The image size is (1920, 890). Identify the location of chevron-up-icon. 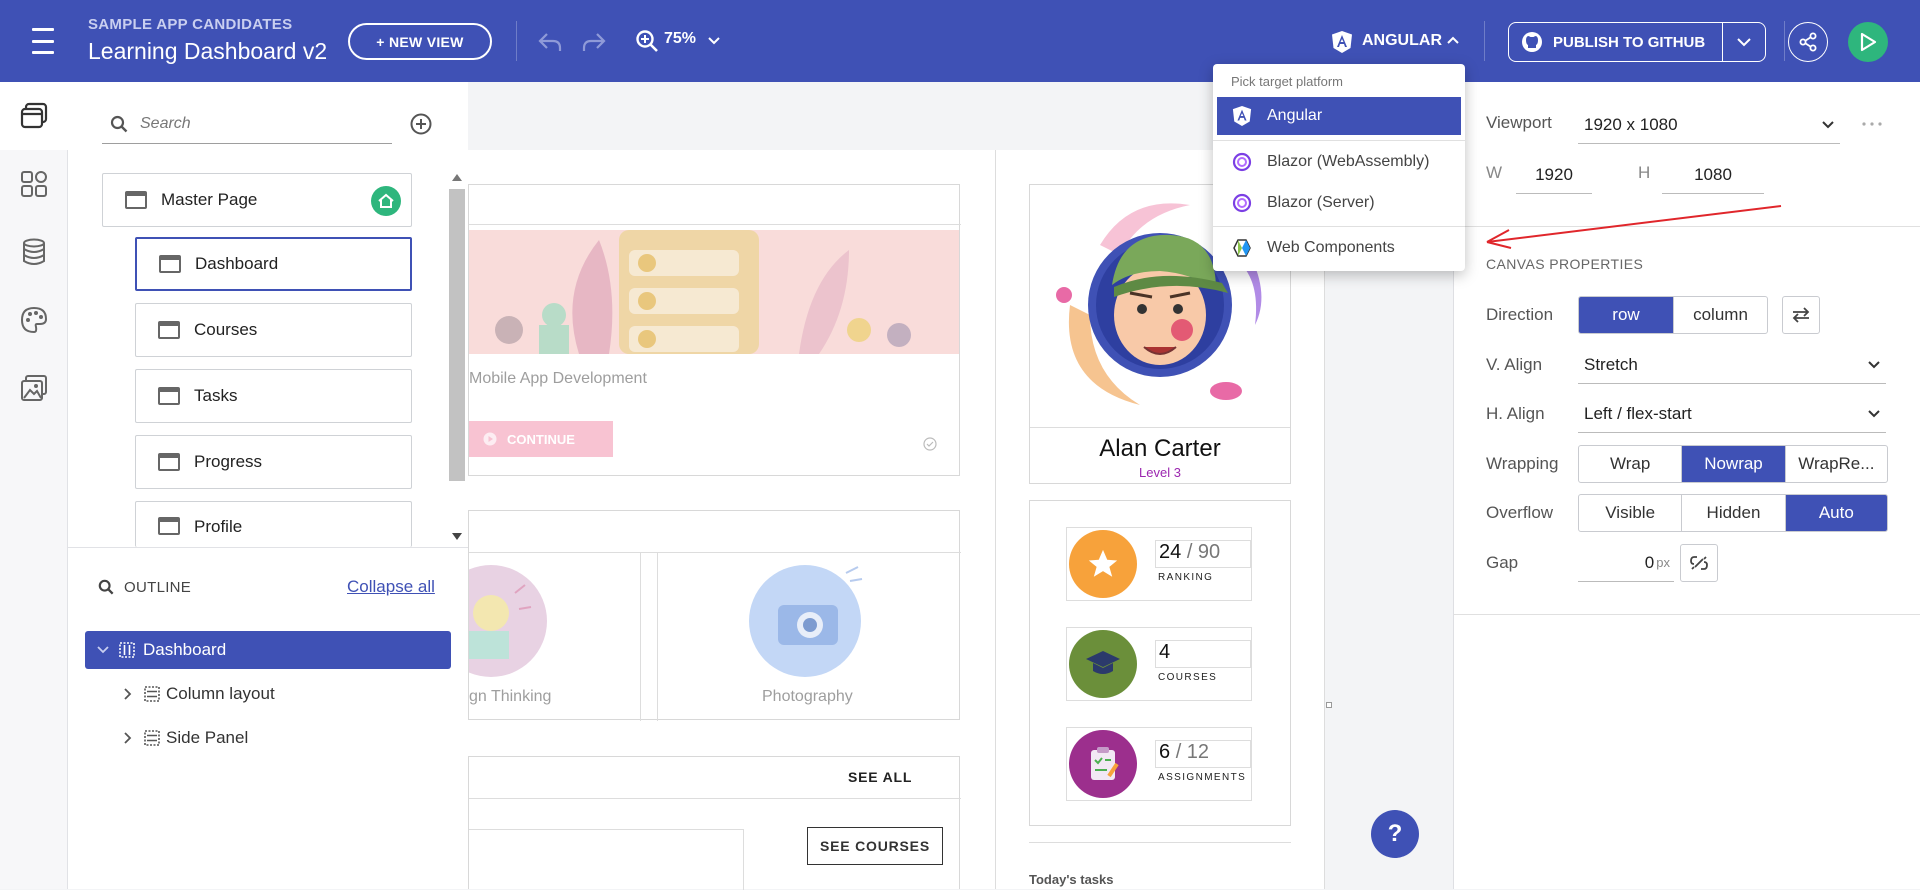
(1453, 40).